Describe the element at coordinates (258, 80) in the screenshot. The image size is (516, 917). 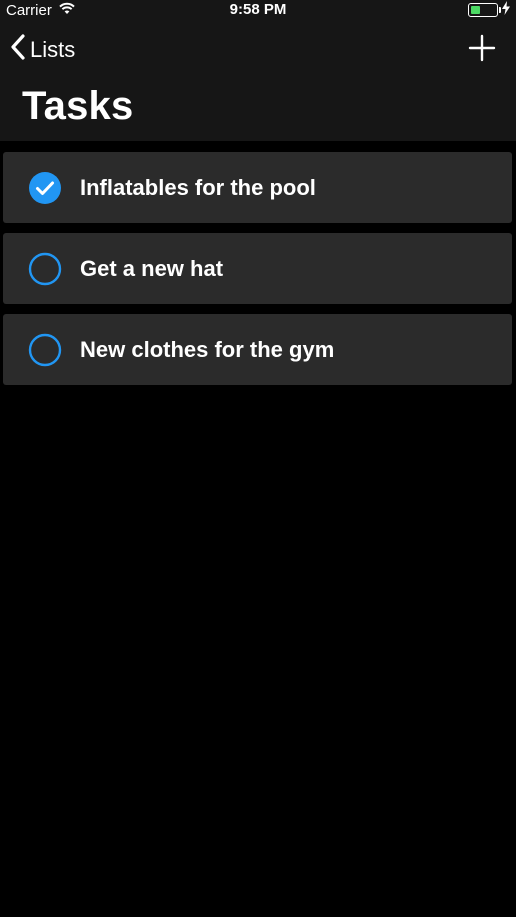
I see `navigation-bar: Lists Tasks` at that location.